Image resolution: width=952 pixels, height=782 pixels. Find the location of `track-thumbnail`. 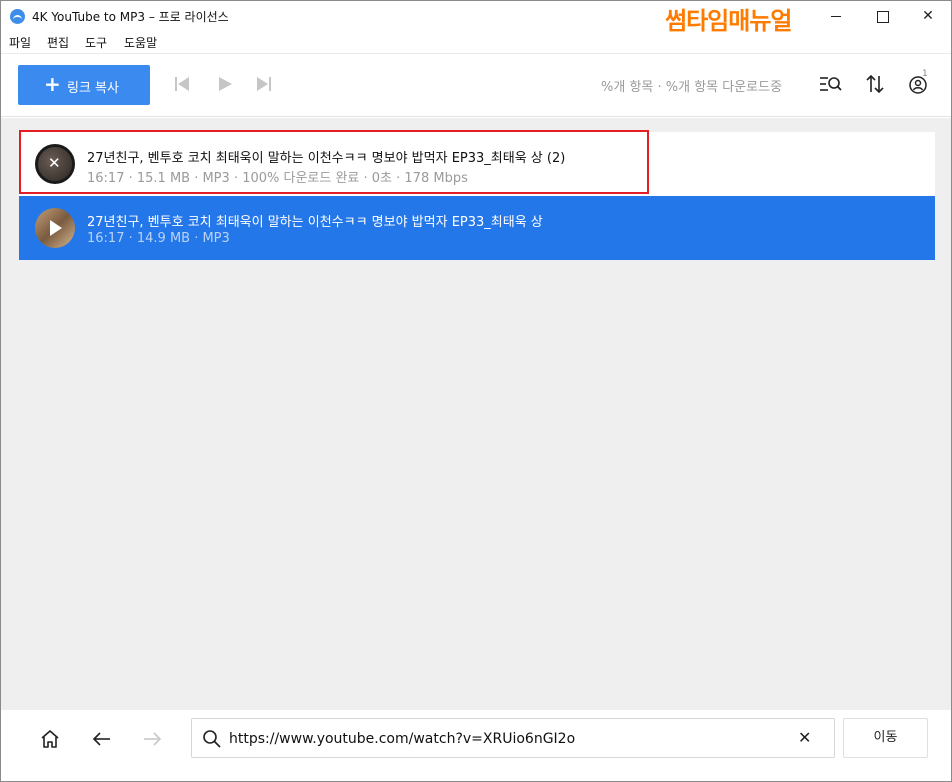

track-thumbnail is located at coordinates (55, 228).